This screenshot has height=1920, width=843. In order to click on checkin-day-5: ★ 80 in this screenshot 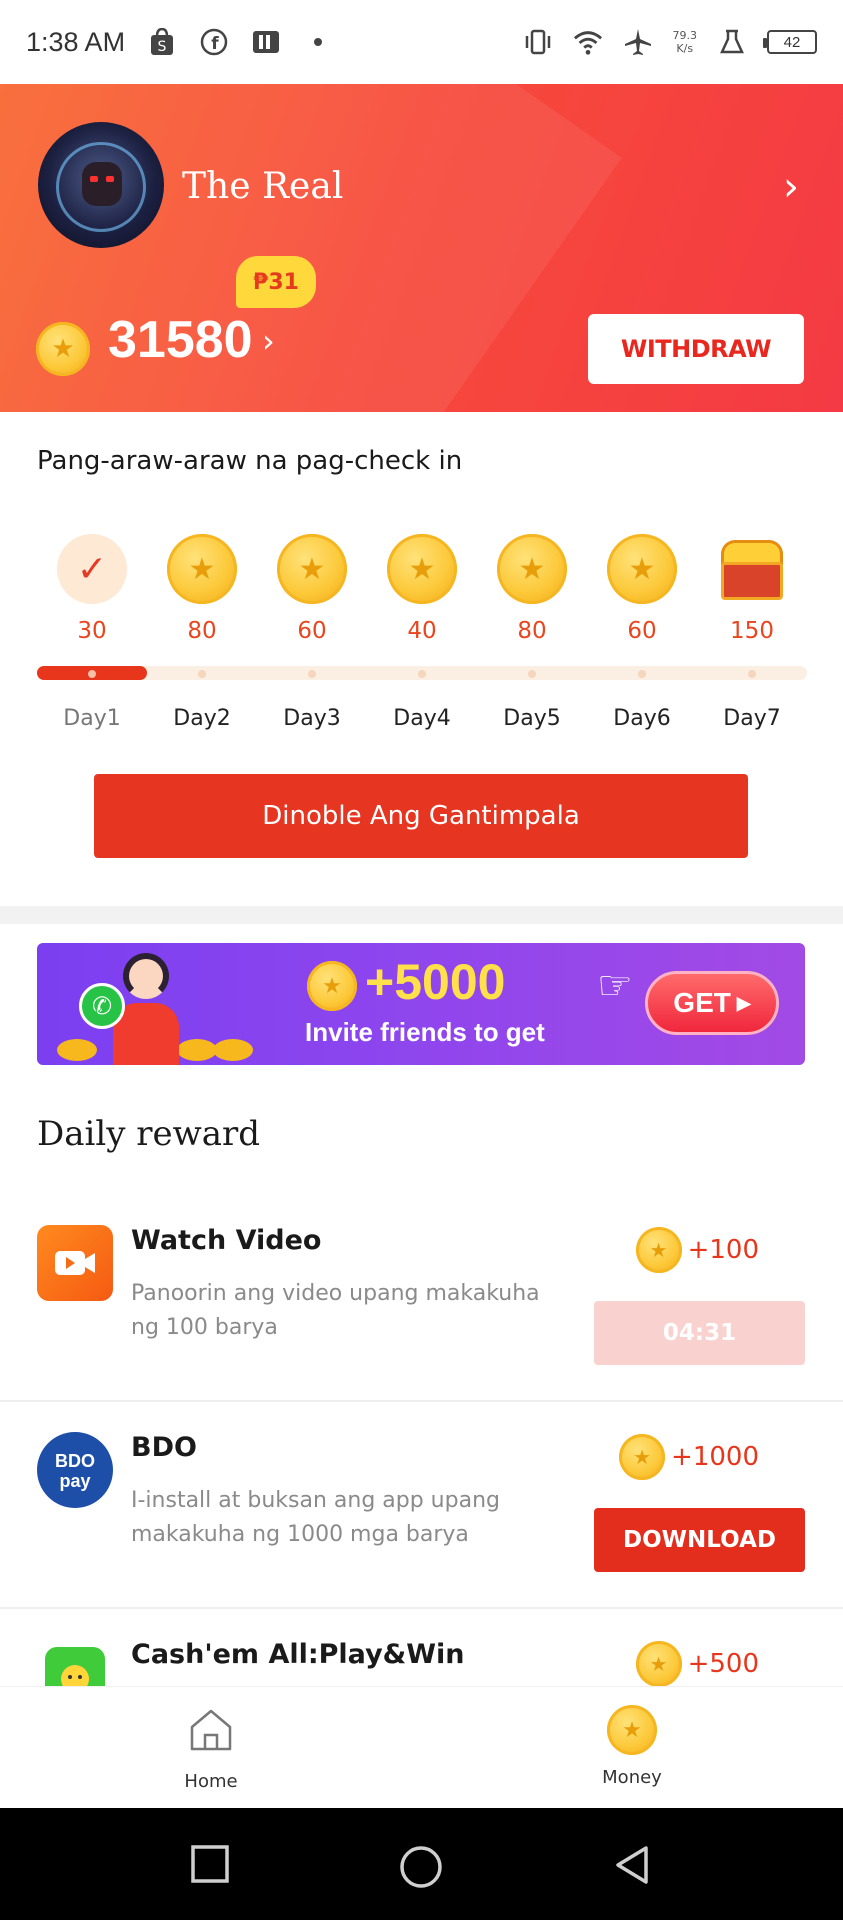, I will do `click(532, 589)`.